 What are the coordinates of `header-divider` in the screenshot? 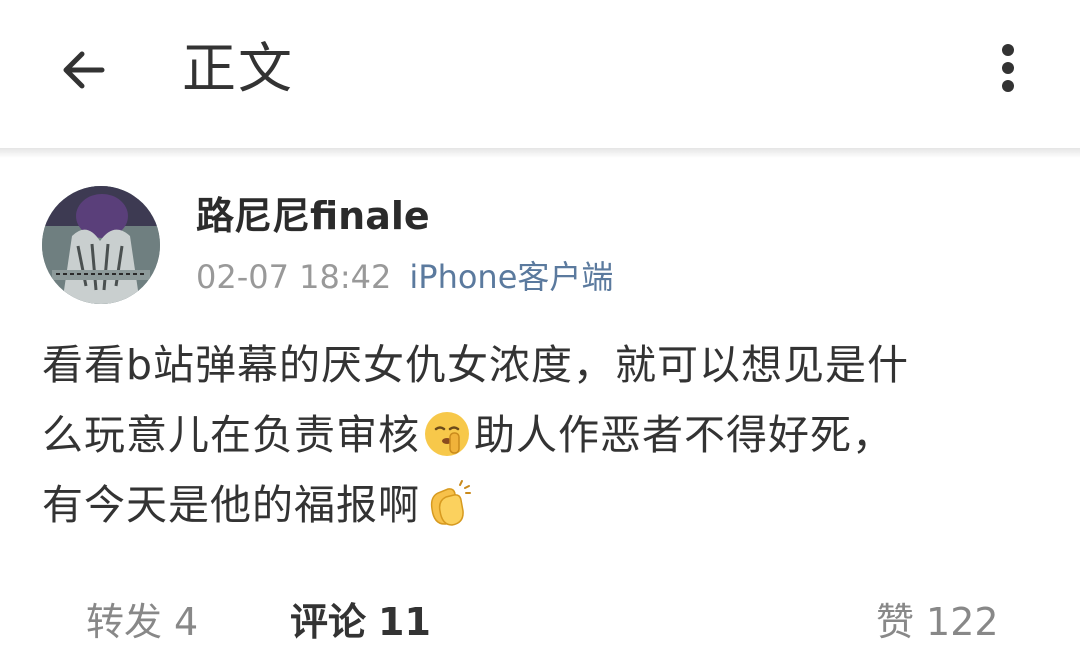 It's located at (540, 153).